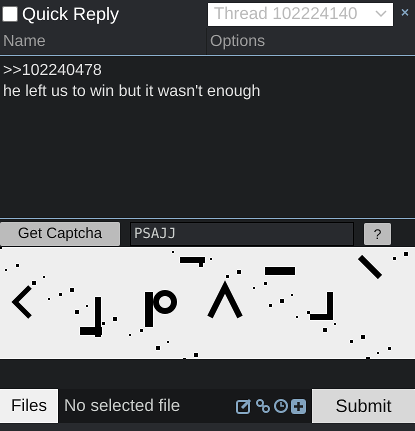  What do you see at coordinates (71, 14) in the screenshot?
I see `panel-title: Quick Reply` at bounding box center [71, 14].